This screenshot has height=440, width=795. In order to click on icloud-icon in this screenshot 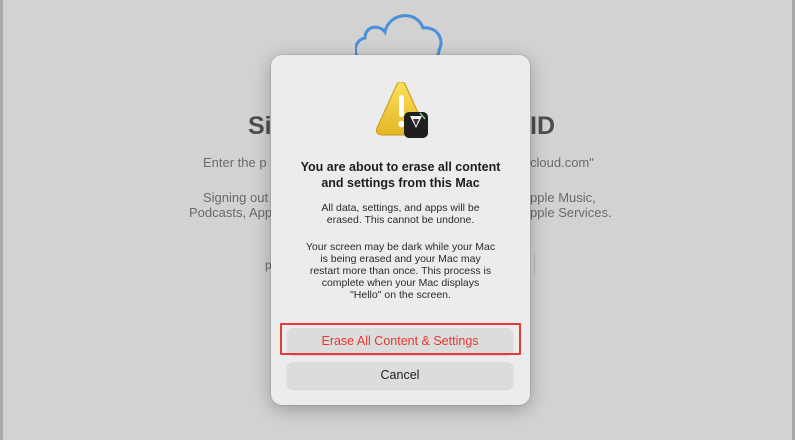, I will do `click(399, 37)`.